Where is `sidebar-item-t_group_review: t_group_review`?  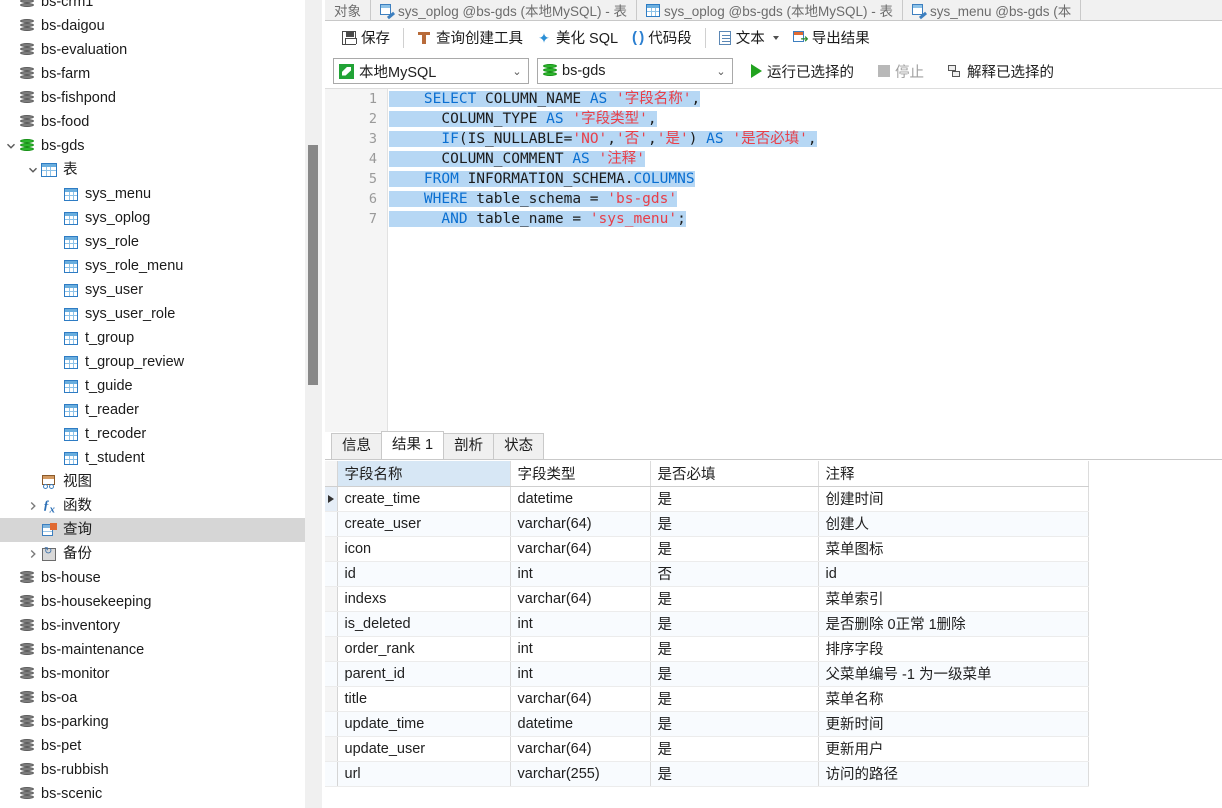
sidebar-item-t_group_review: t_group_review is located at coordinates (152, 362).